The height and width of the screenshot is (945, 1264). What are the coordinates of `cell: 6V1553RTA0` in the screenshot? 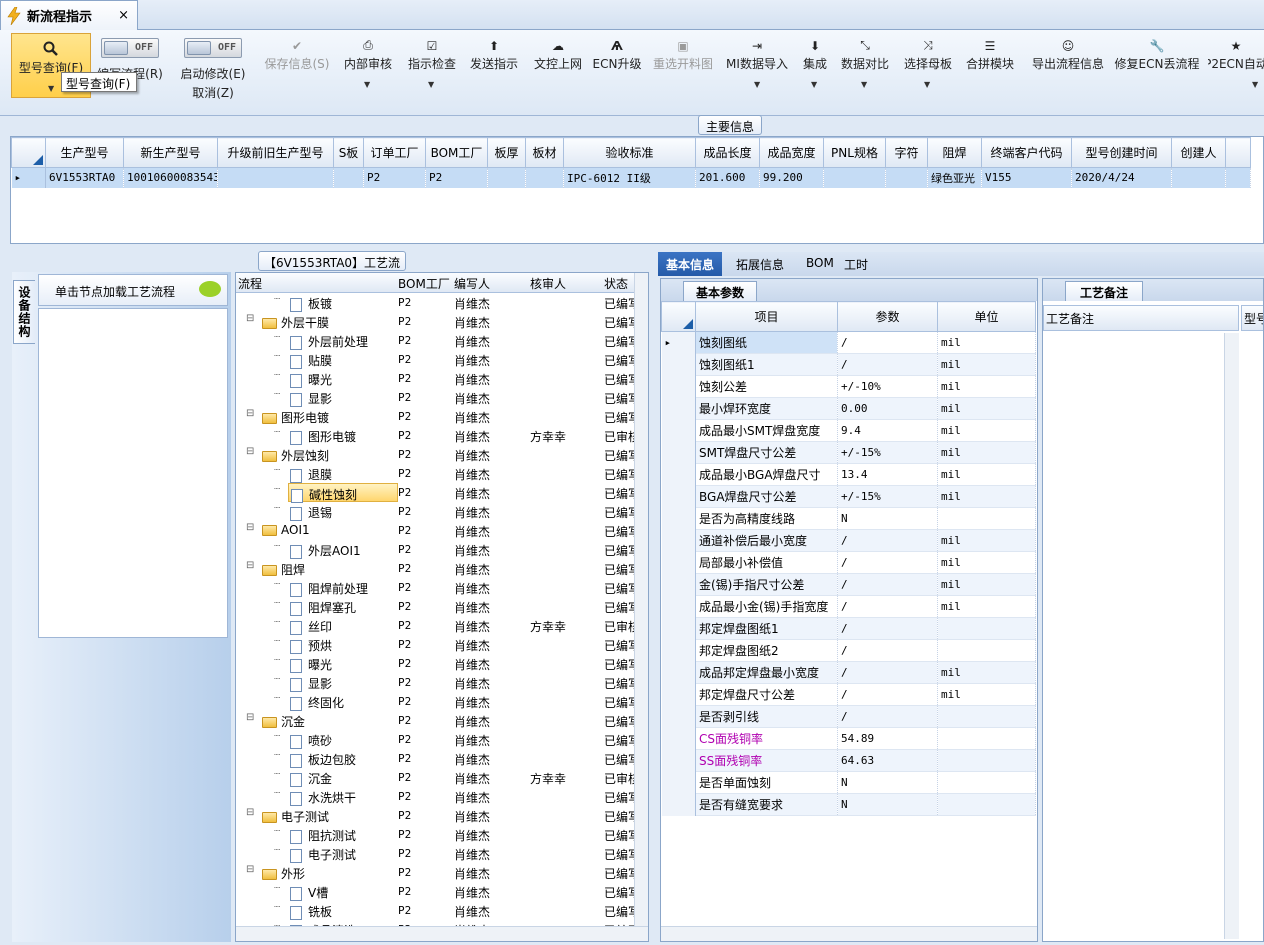 It's located at (84, 177).